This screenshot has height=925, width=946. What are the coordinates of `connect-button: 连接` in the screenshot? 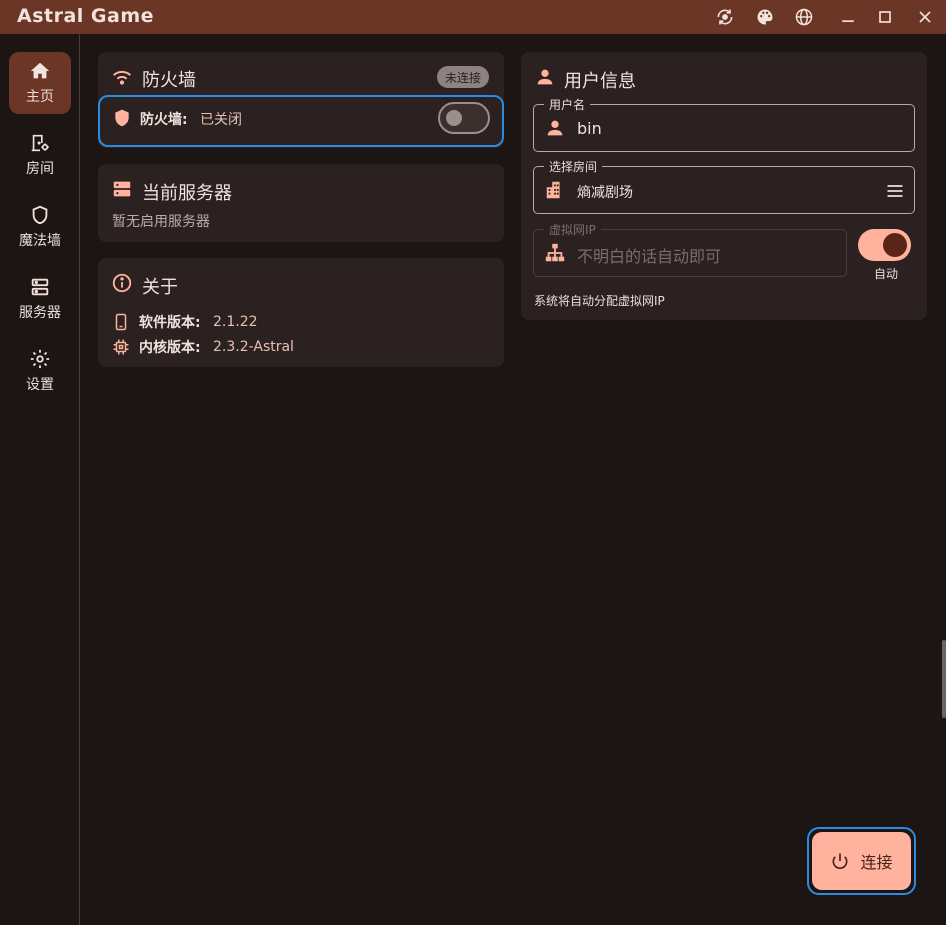 It's located at (861, 861).